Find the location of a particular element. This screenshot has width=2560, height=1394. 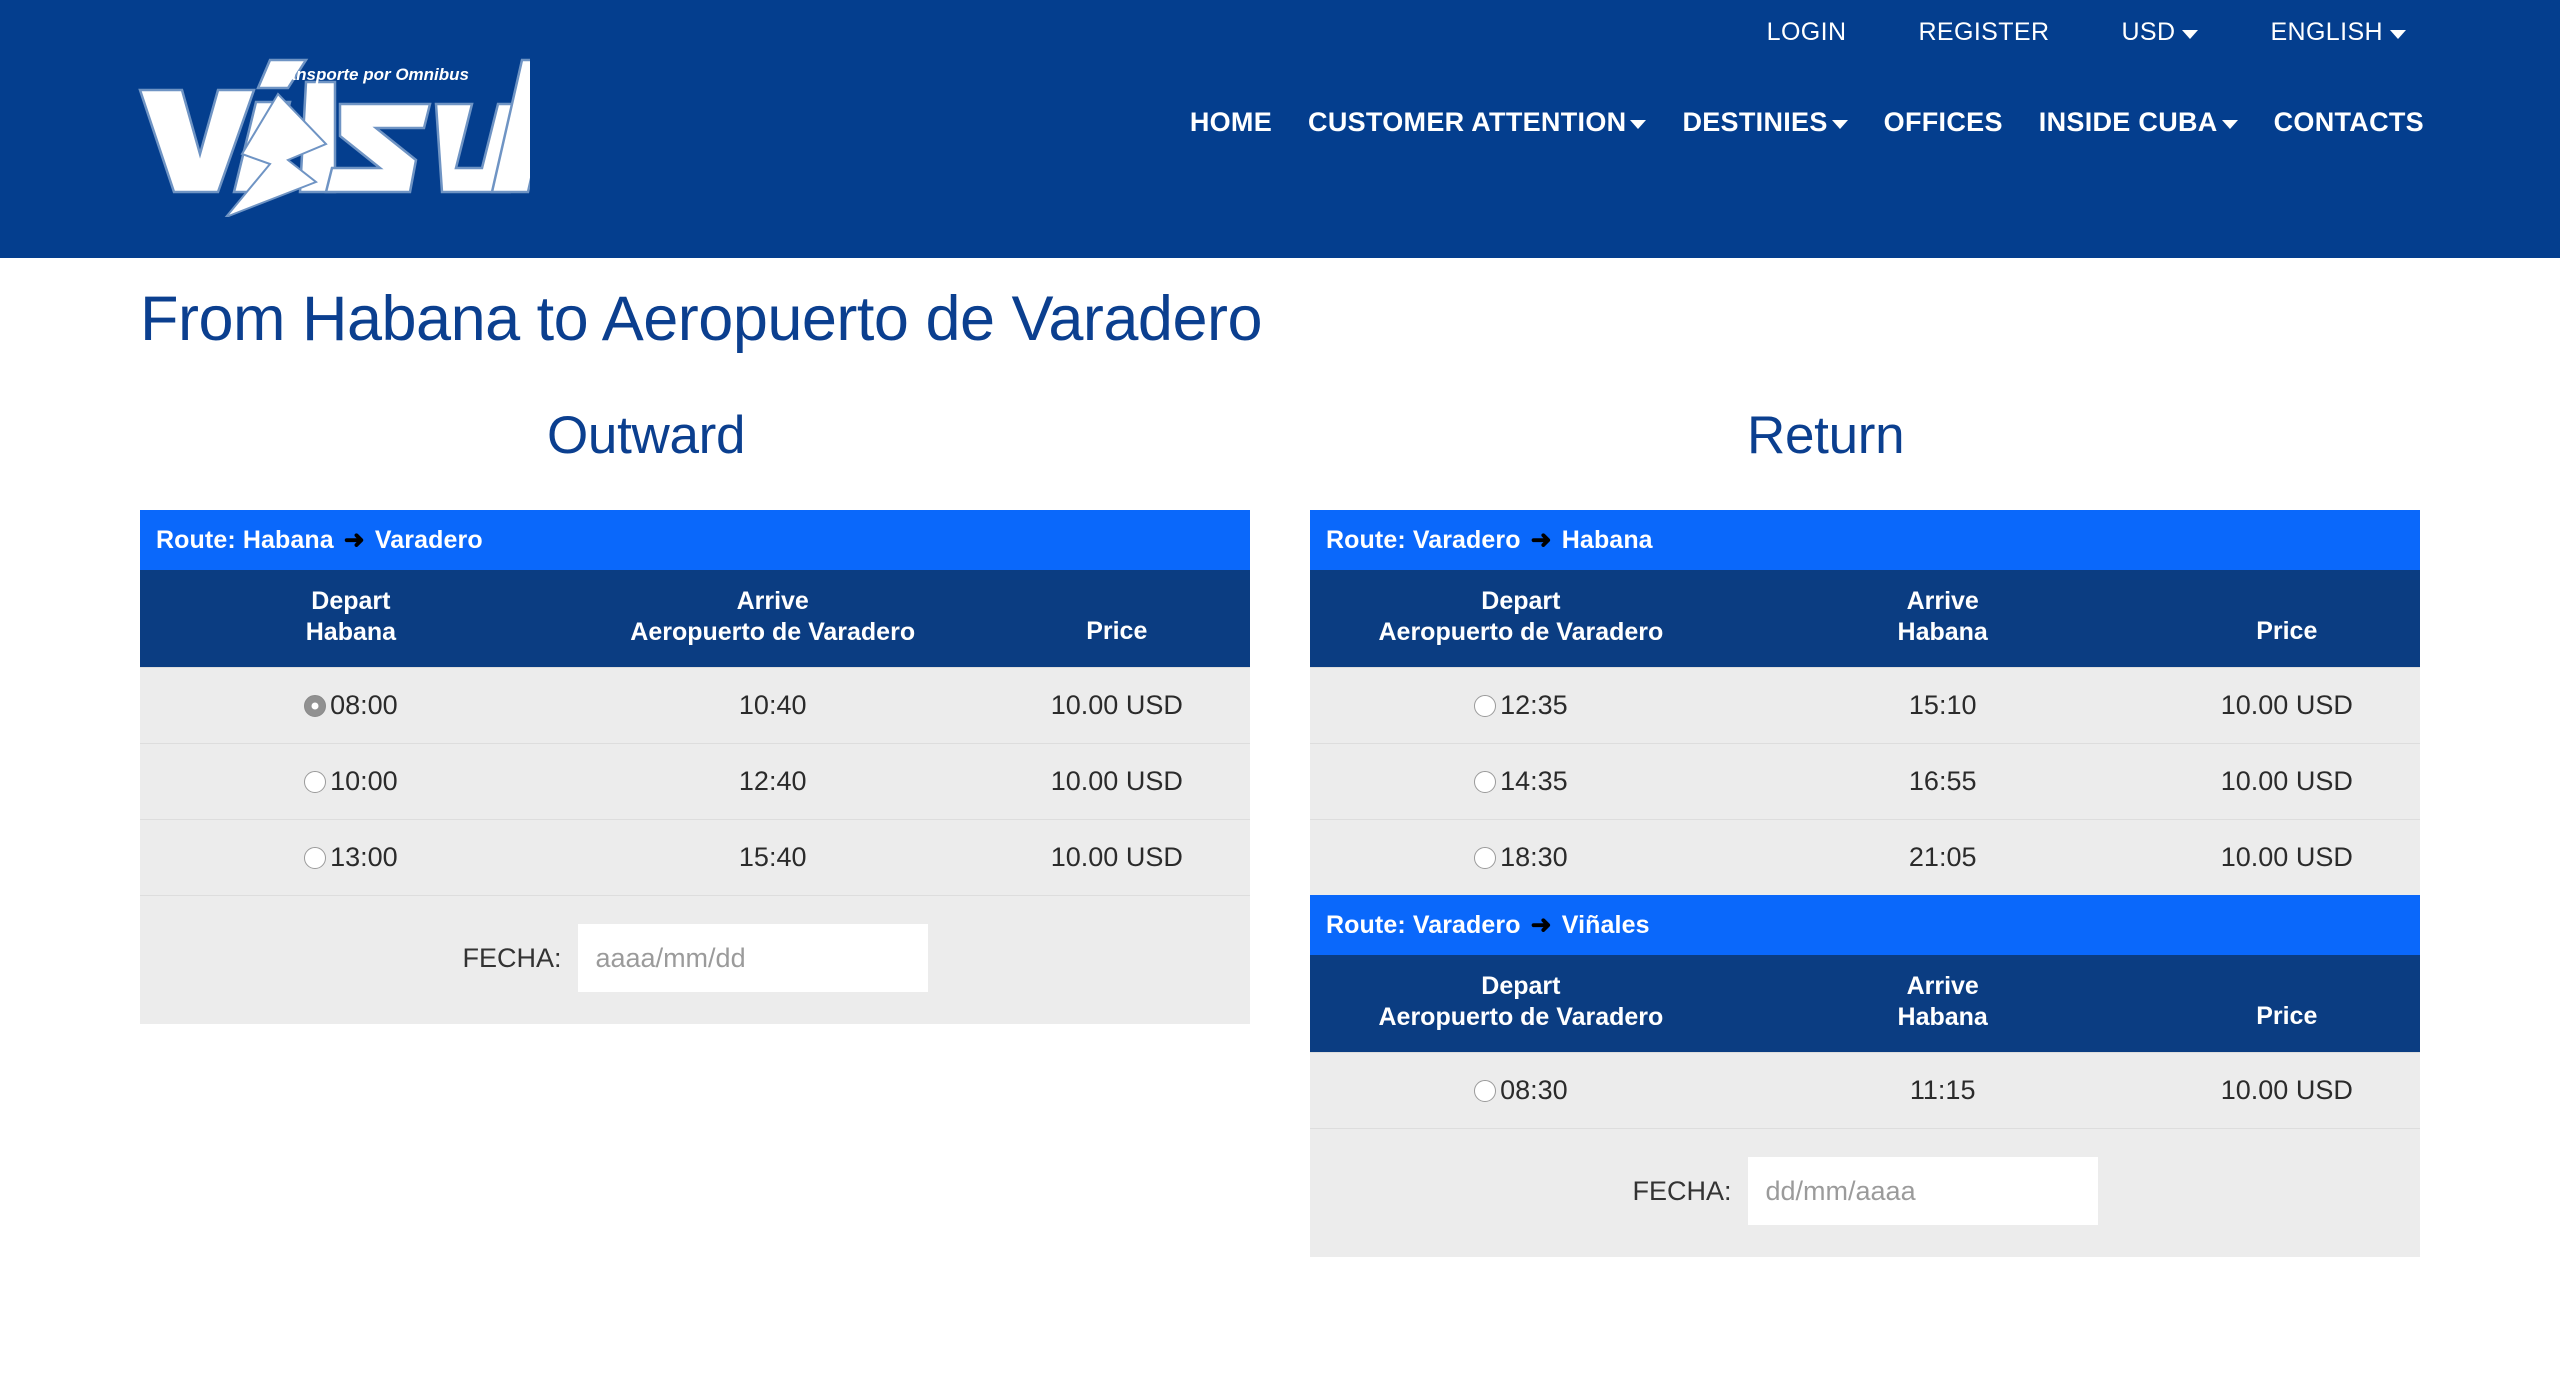

cell-arrive: 10:40 is located at coordinates (772, 705).